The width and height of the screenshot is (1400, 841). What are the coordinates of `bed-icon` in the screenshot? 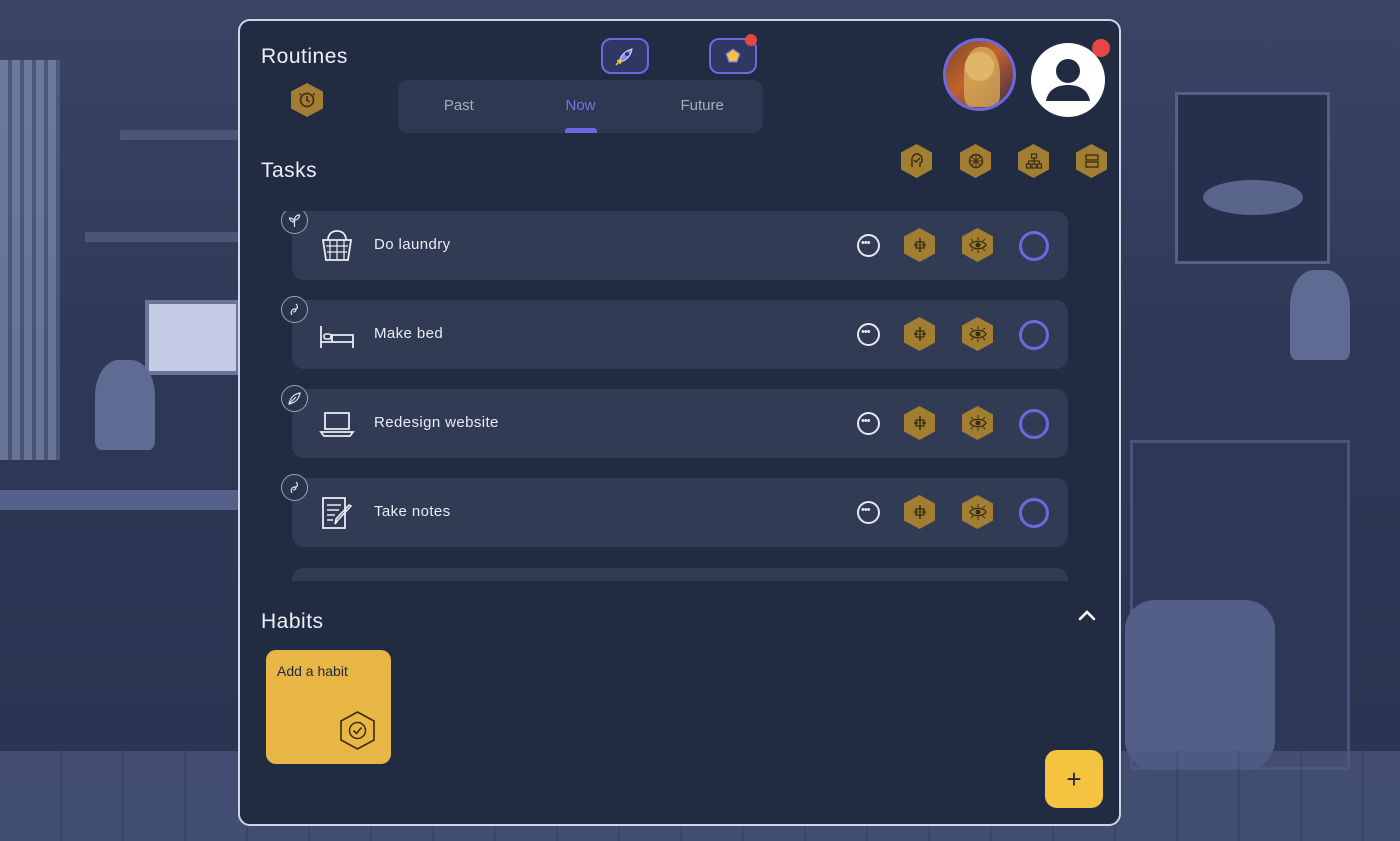 It's located at (337, 337).